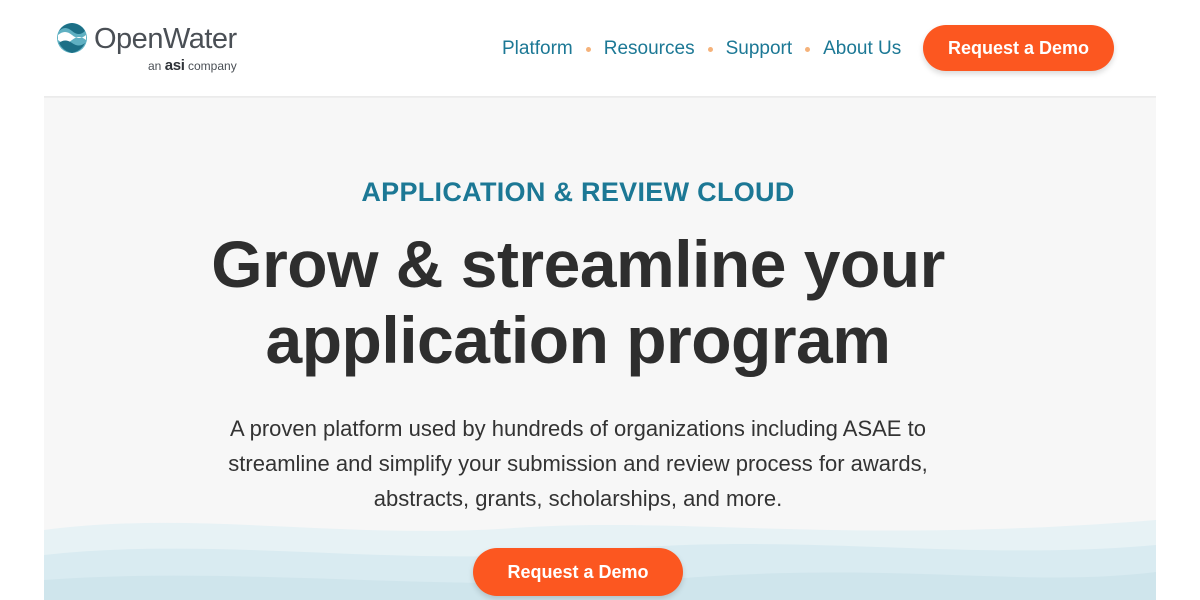  I want to click on logo-tagline-prefix: an, so click(155, 66).